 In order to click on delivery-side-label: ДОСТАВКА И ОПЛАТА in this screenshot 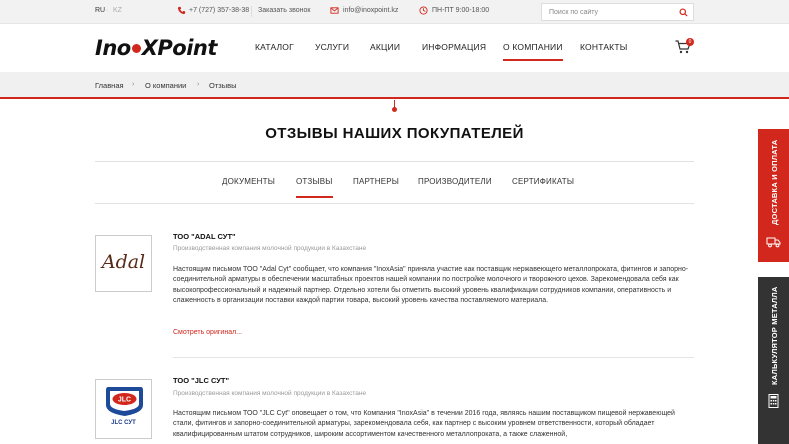, I will do `click(774, 182)`.